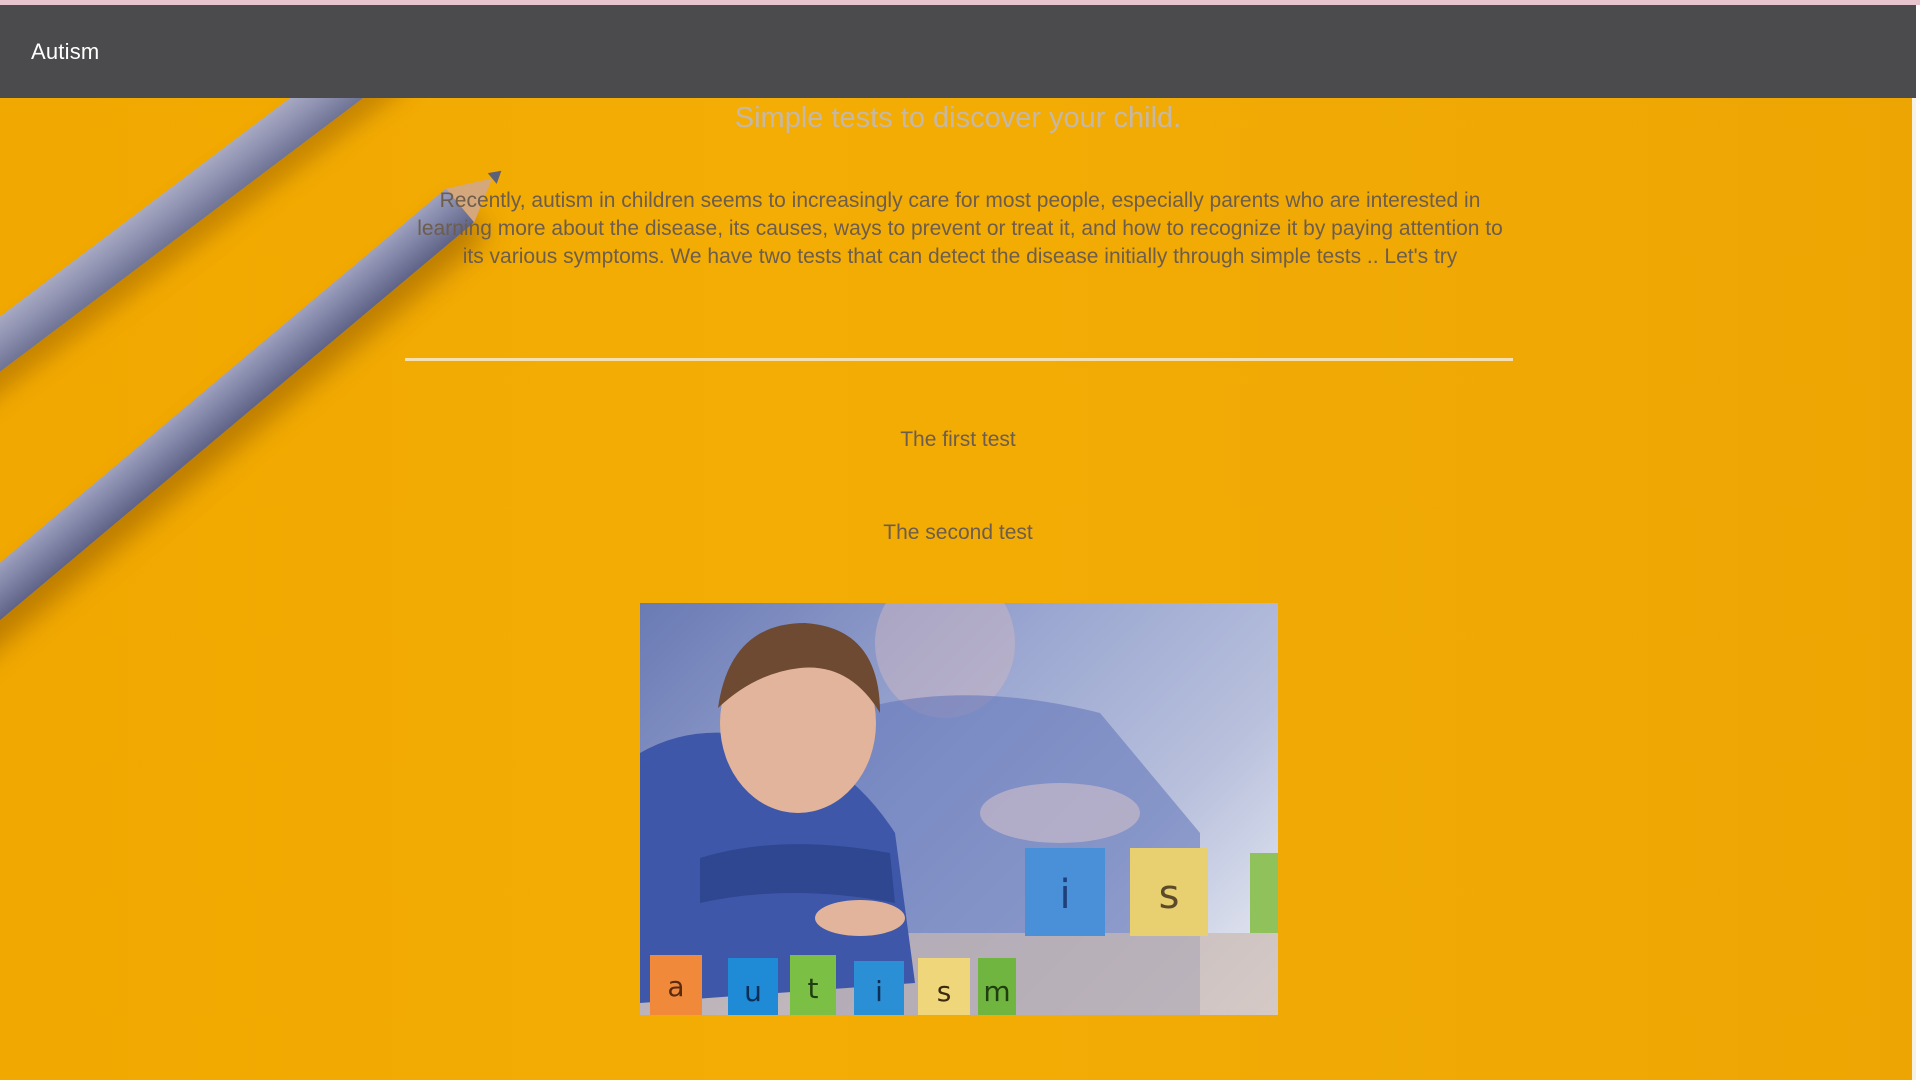 Image resolution: width=1920 pixels, height=1080 pixels. What do you see at coordinates (959, 359) in the screenshot?
I see `divider` at bounding box center [959, 359].